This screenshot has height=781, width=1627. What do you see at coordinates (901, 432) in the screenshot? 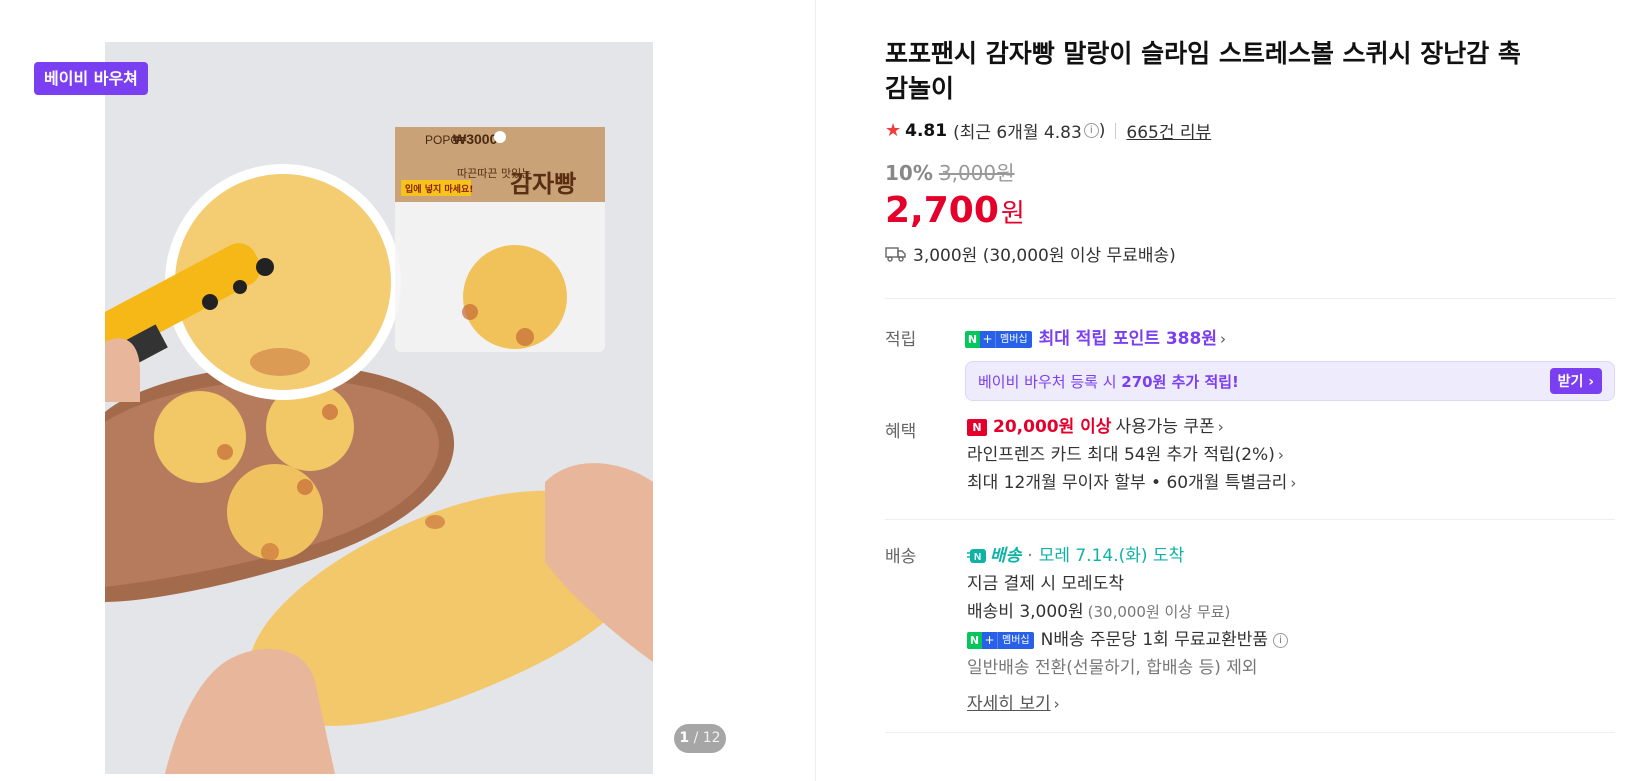
I see `benefit-label: 혜택` at bounding box center [901, 432].